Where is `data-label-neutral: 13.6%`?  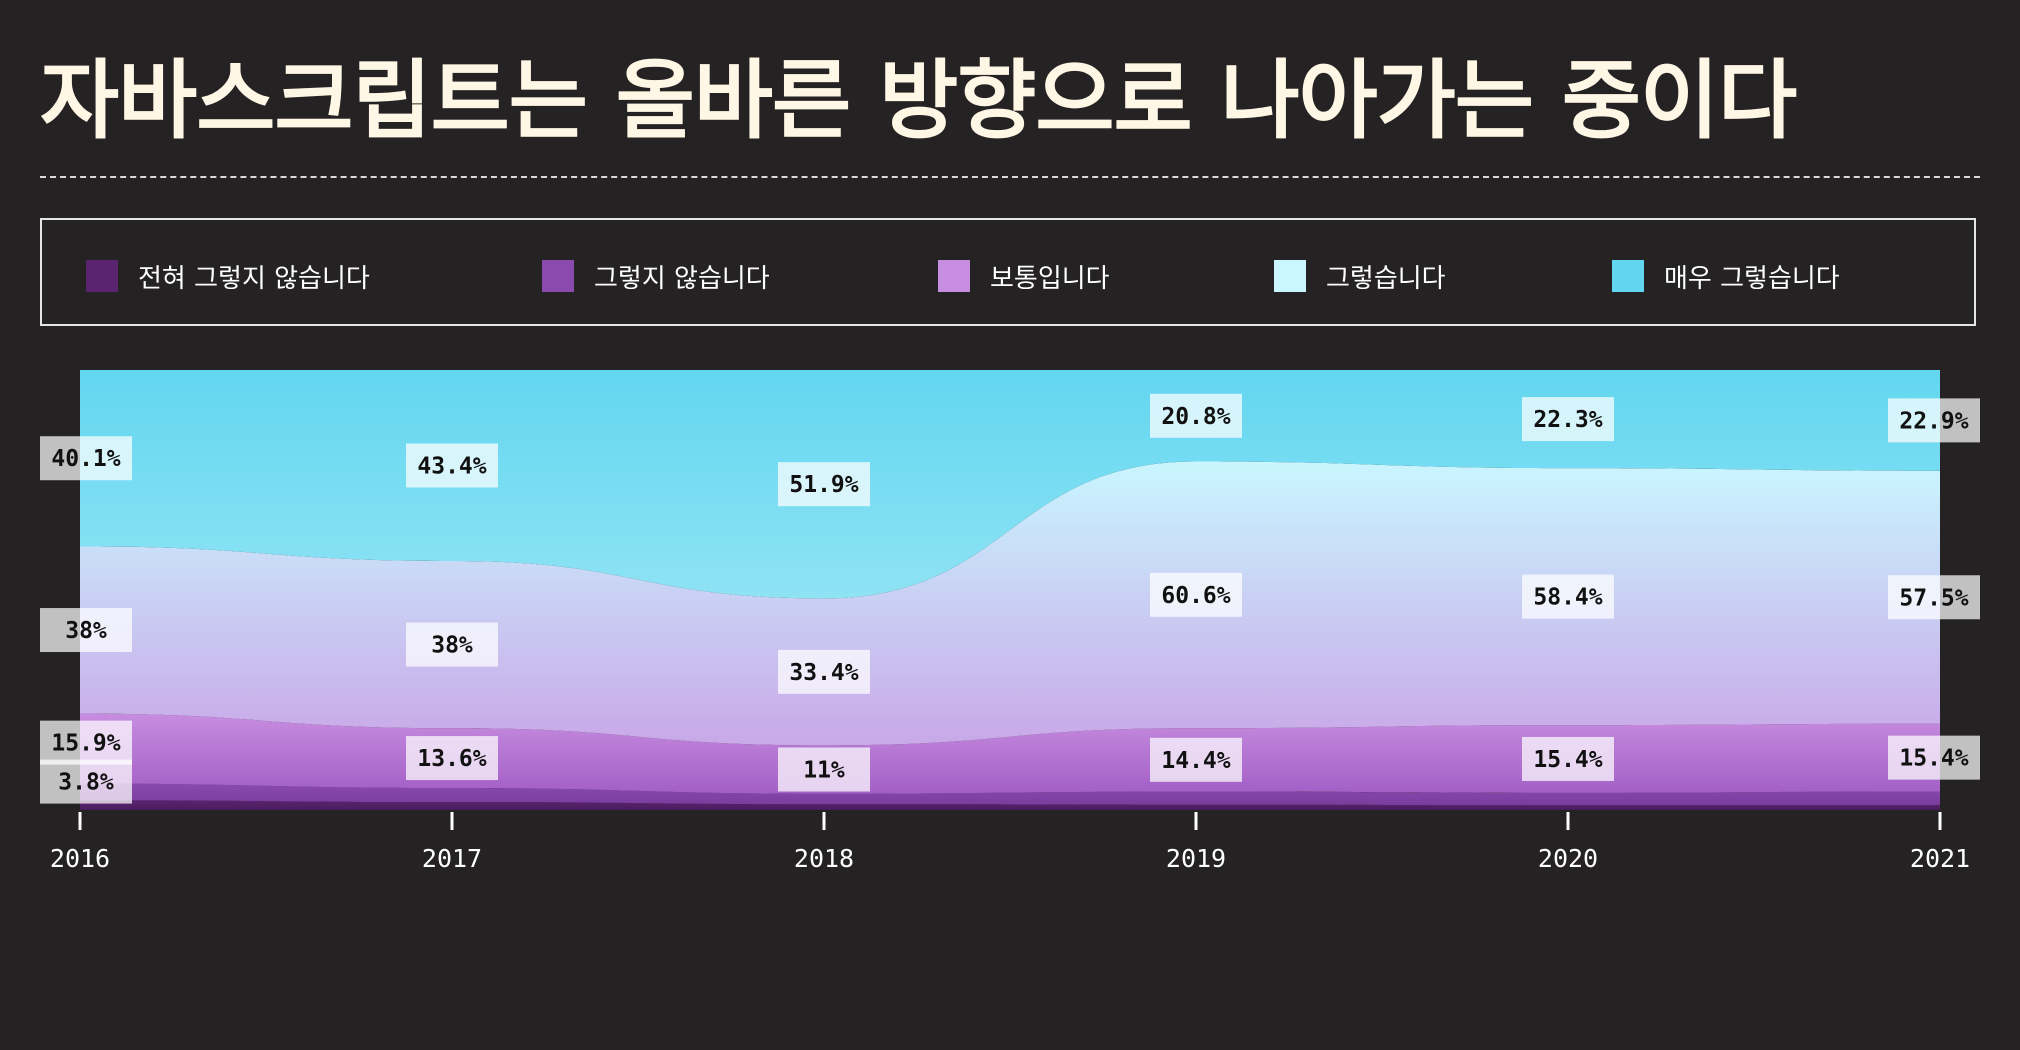 data-label-neutral: 13.6% is located at coordinates (452, 758).